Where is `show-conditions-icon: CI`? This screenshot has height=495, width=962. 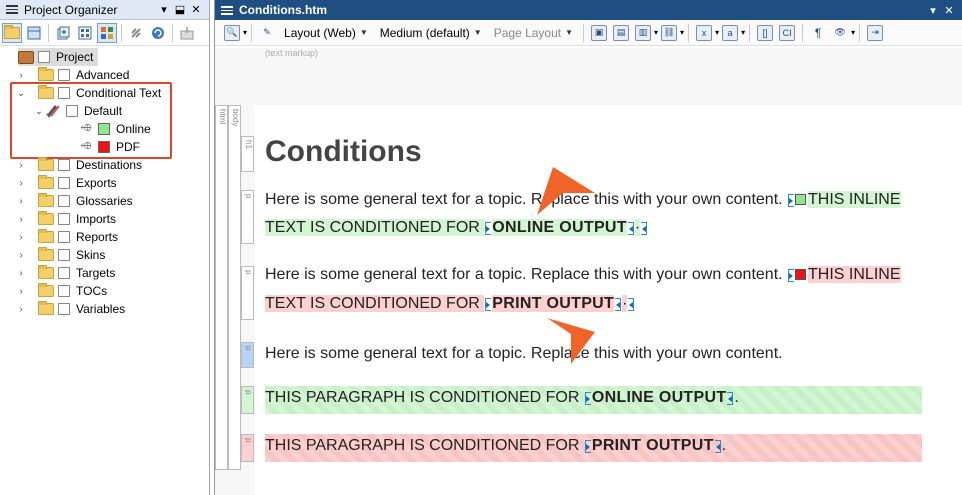 show-conditions-icon: CI is located at coordinates (787, 32).